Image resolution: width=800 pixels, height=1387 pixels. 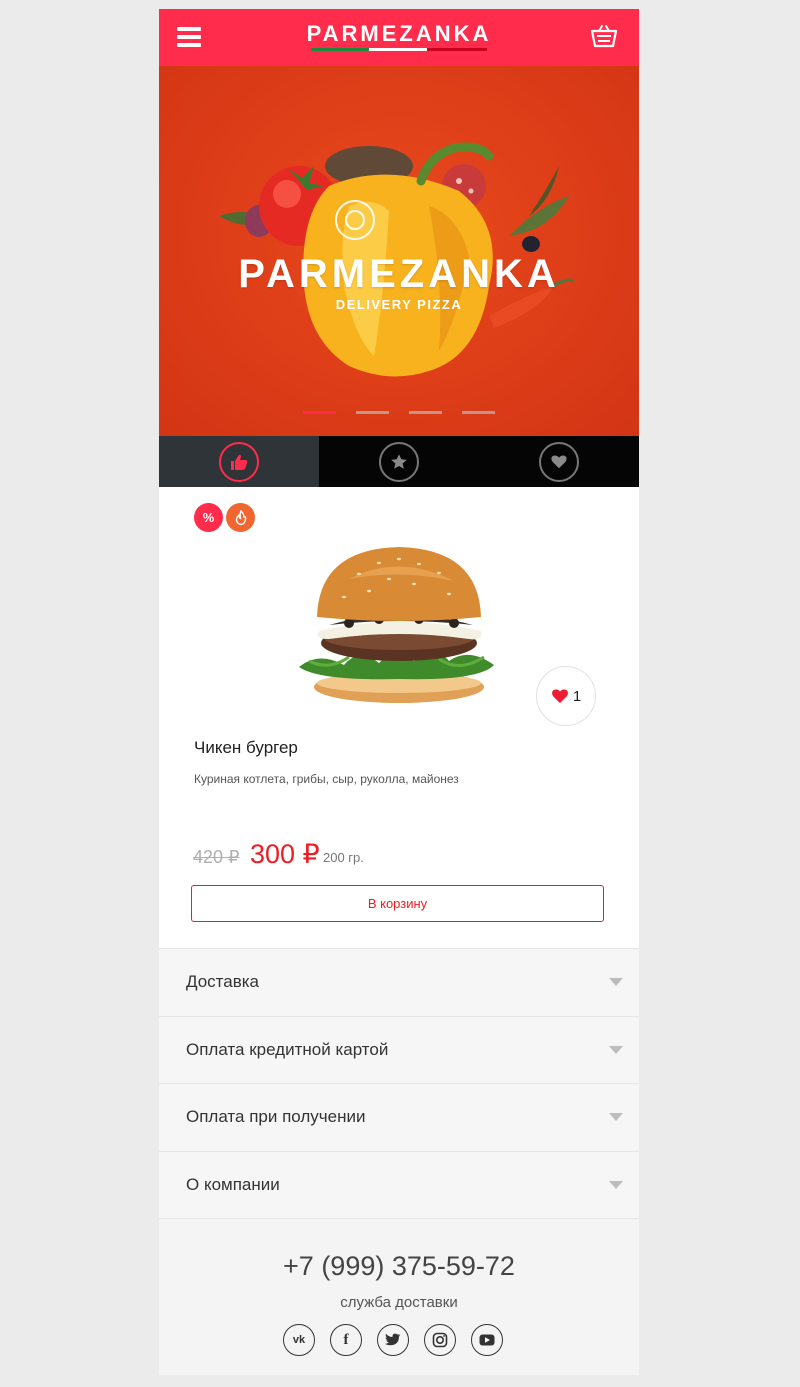 What do you see at coordinates (276, 1117) in the screenshot?
I see `accordion-label: Оплата при получении` at bounding box center [276, 1117].